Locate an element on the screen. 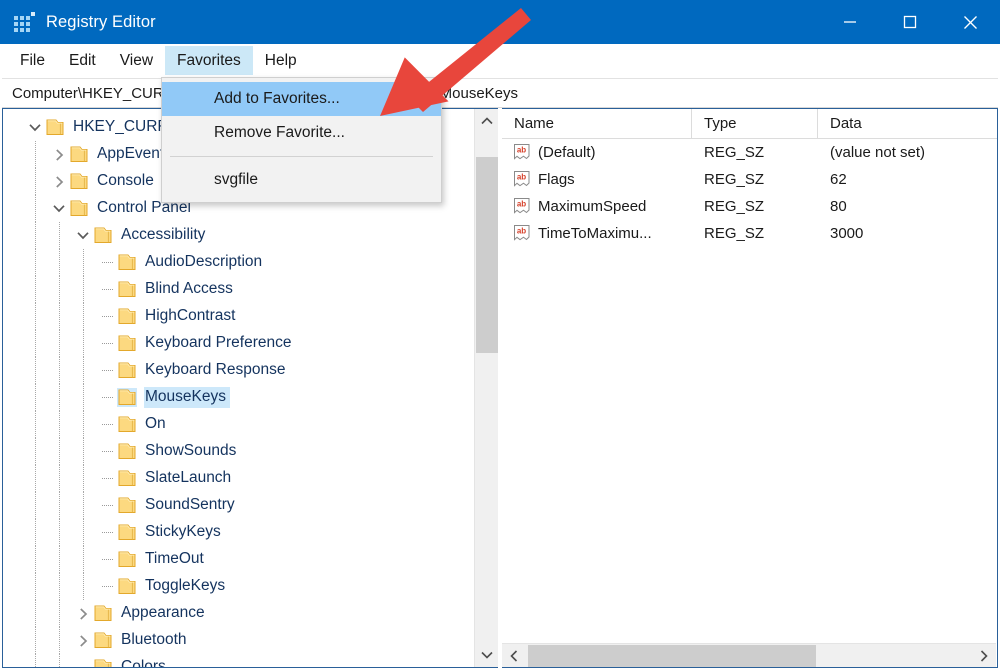 This screenshot has width=1000, height=670. value-row: ab Flags REG_SZ 62 is located at coordinates (749, 179).